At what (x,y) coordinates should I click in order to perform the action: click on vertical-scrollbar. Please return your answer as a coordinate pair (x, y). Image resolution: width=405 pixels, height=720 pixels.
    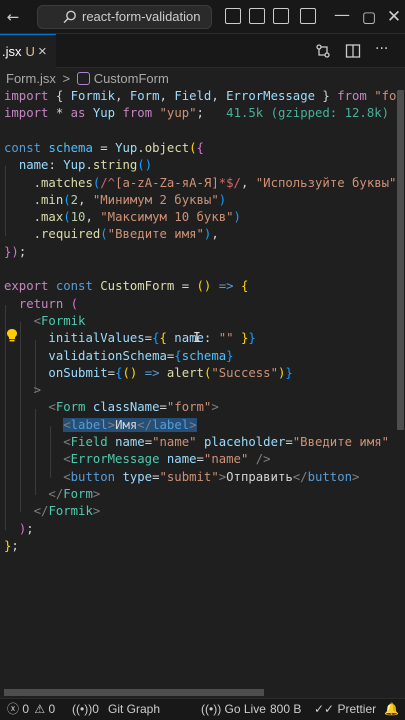
    Looking at the image, I should click on (400, 260).